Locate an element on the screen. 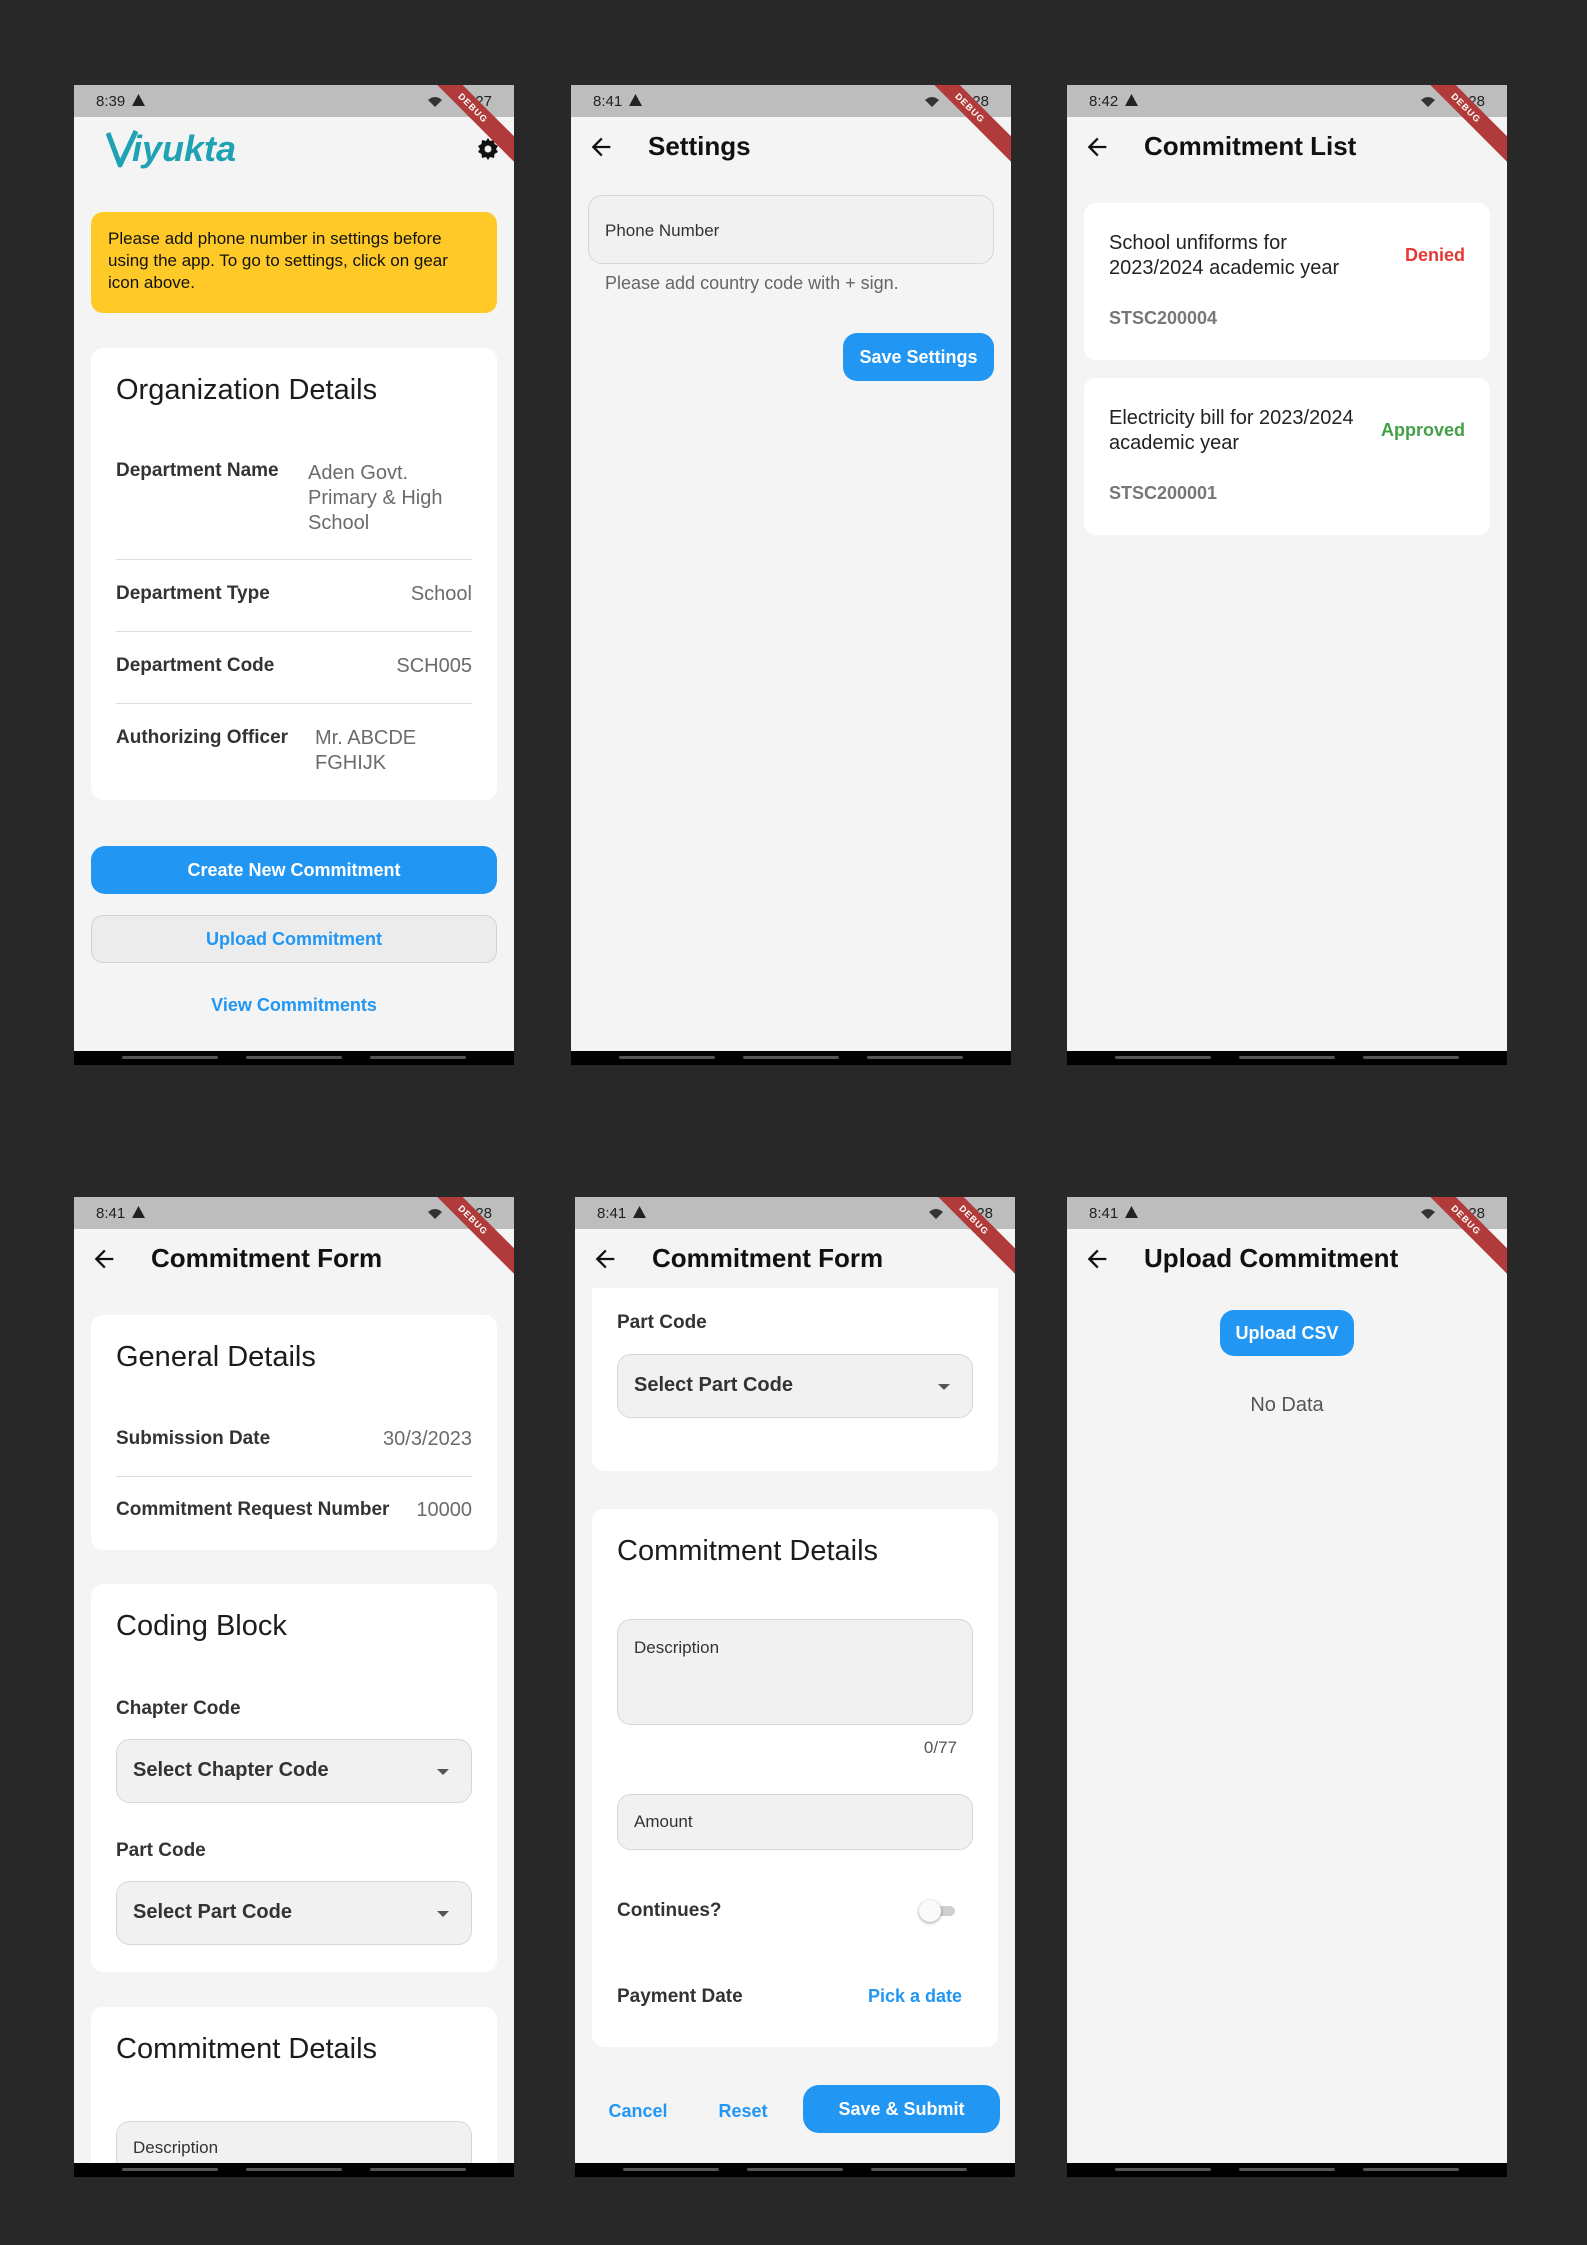 This screenshot has width=1587, height=2245. upload-csv-button: Upload CSV is located at coordinates (1287, 1333).